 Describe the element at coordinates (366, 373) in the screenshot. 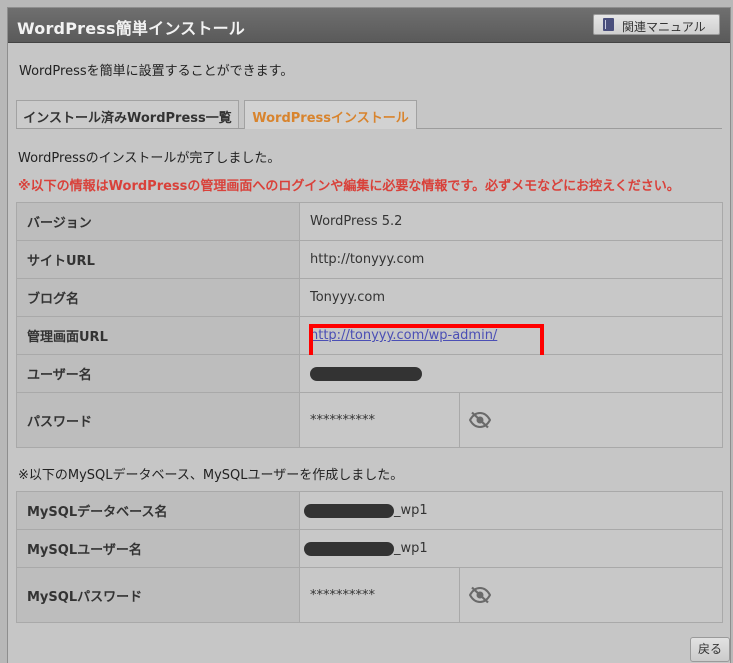

I see `redacted-username` at that location.